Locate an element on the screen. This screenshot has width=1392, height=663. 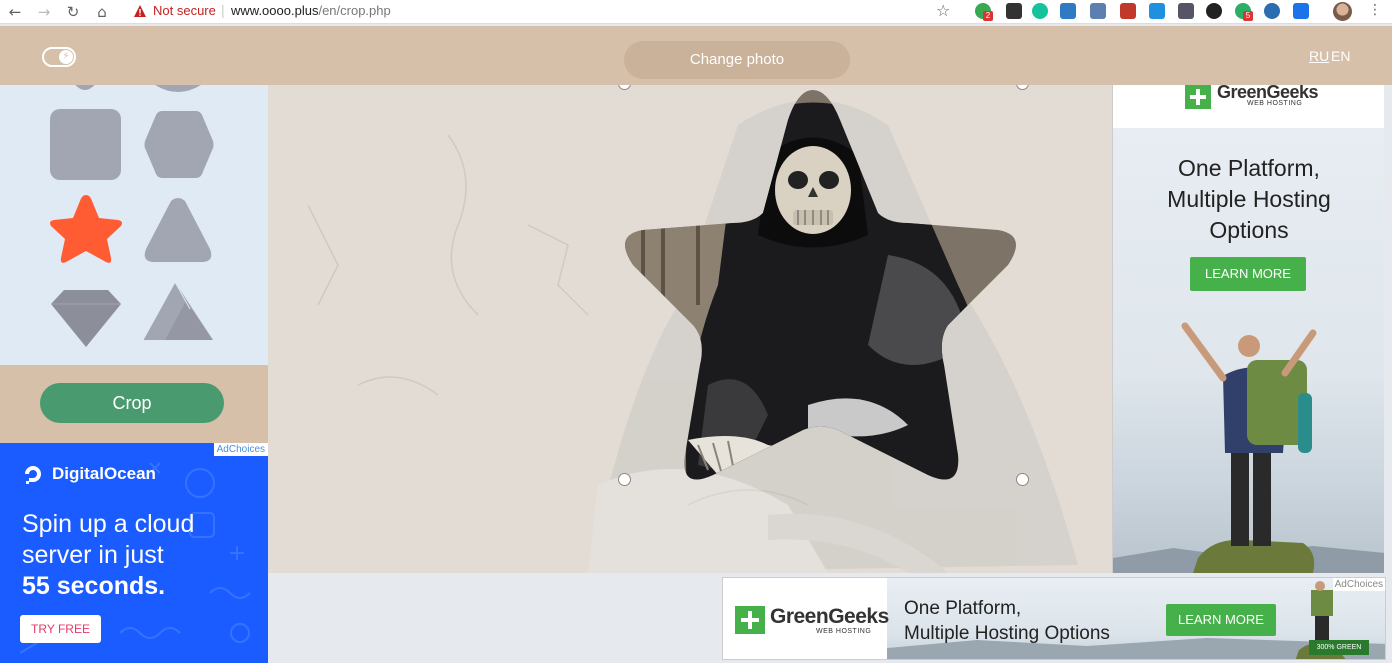
lightning-icon: ⚡ is located at coordinates (66, 57).